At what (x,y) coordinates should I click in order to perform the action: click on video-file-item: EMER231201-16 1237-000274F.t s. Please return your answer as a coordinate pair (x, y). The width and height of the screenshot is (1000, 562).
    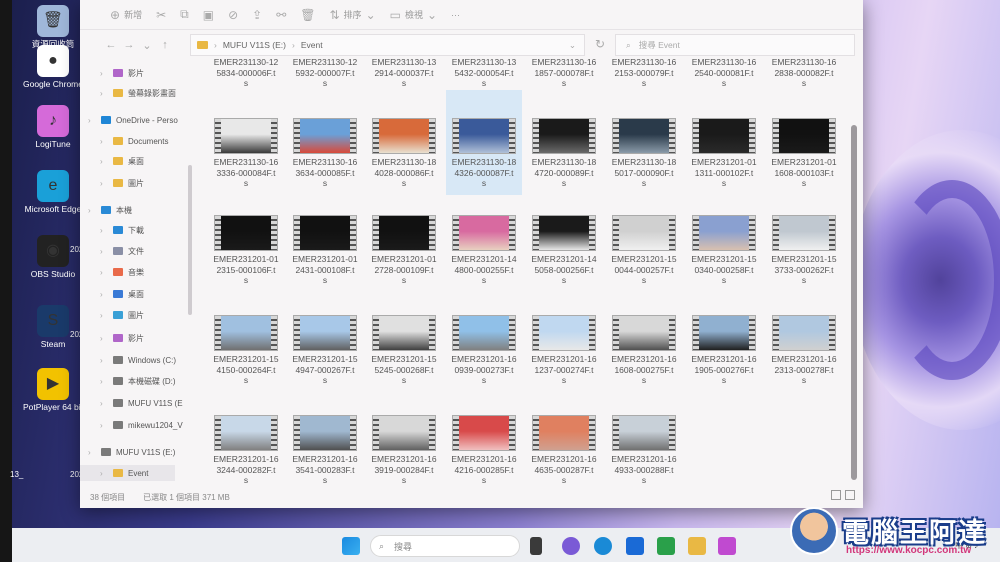
    Looking at the image, I should click on (564, 350).